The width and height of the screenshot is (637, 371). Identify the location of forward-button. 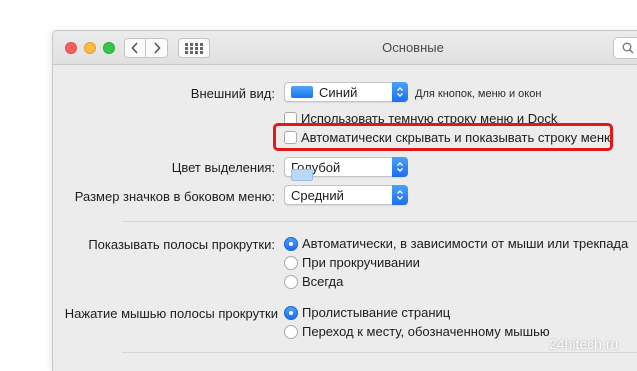
(157, 48).